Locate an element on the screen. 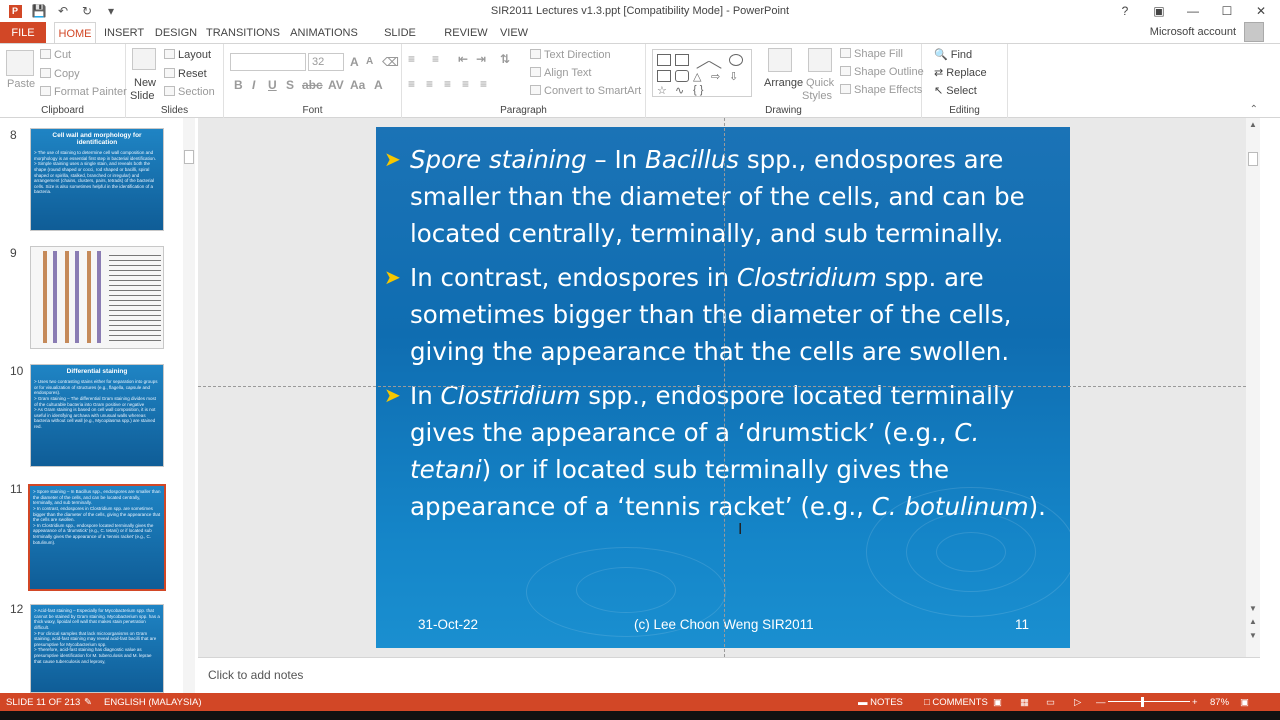 The image size is (1280, 720). zoom-slider is located at coordinates (1149, 701).